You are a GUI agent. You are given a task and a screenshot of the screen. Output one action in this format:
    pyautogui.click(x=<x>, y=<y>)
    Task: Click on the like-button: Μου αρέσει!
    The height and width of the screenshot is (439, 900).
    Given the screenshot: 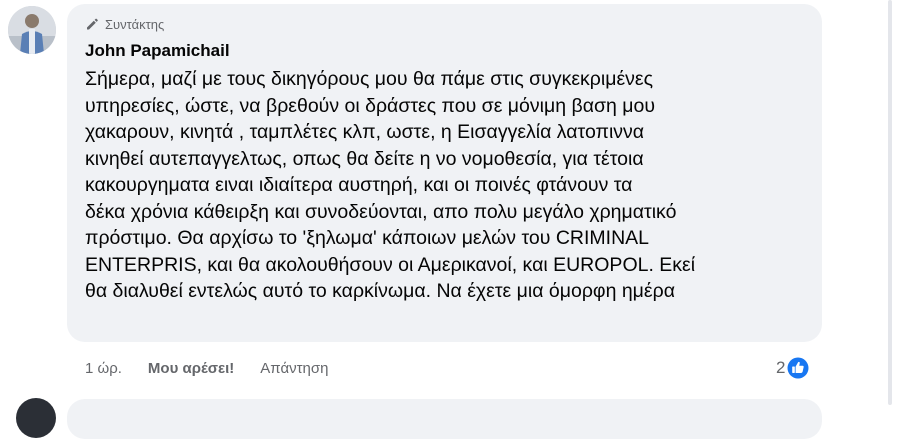 What is the action you would take?
    pyautogui.click(x=191, y=368)
    